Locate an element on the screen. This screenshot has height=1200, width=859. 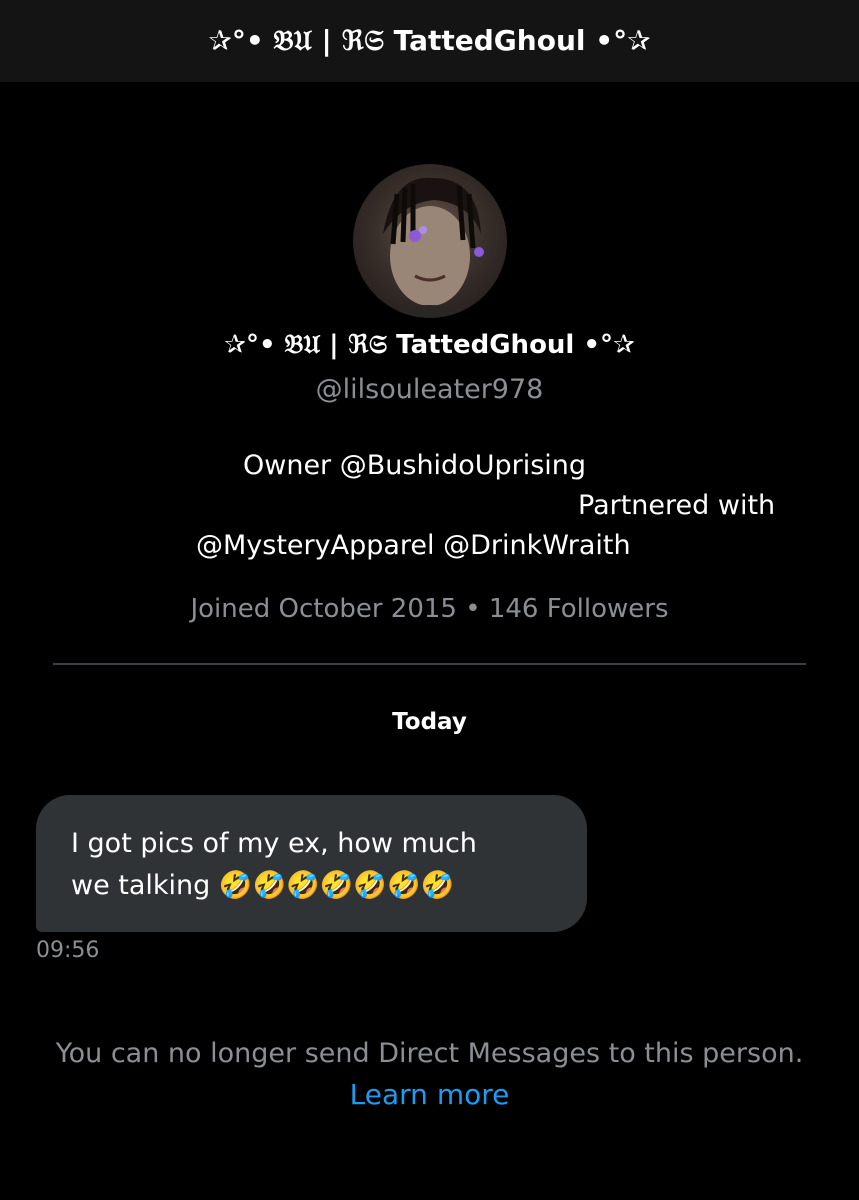
profile-handle: @lilsouleater978 is located at coordinates (429, 389).